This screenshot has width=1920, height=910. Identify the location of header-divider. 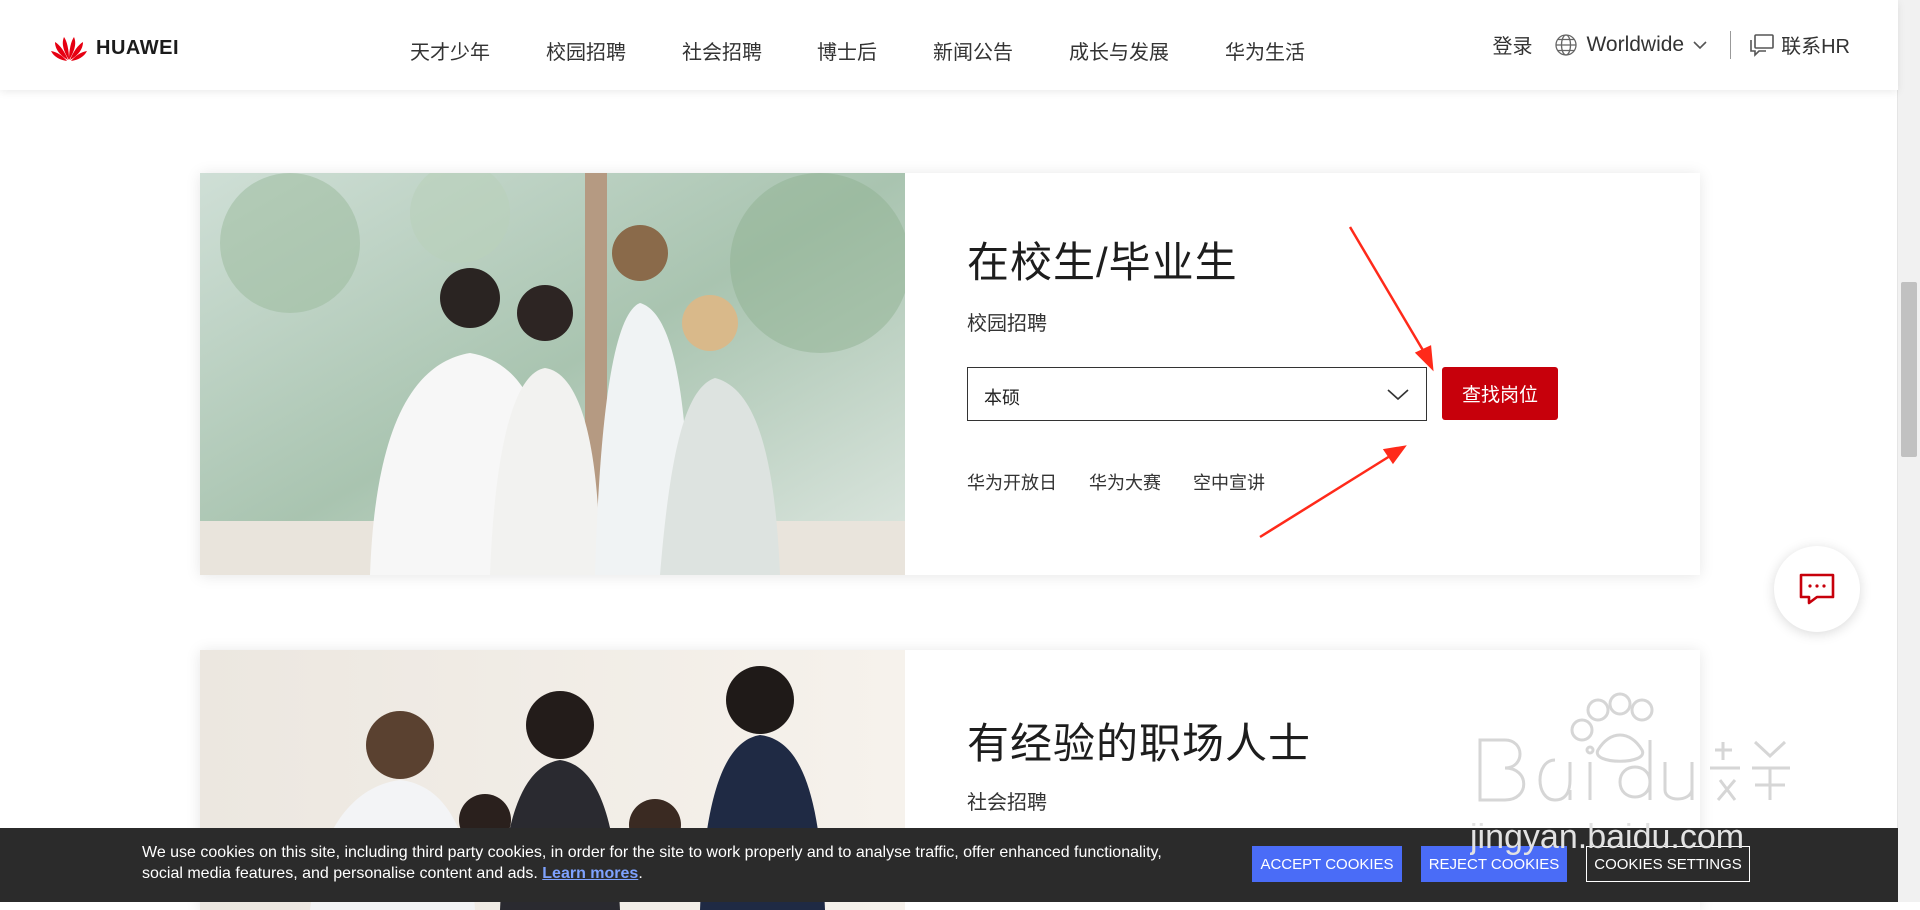
(1731, 44).